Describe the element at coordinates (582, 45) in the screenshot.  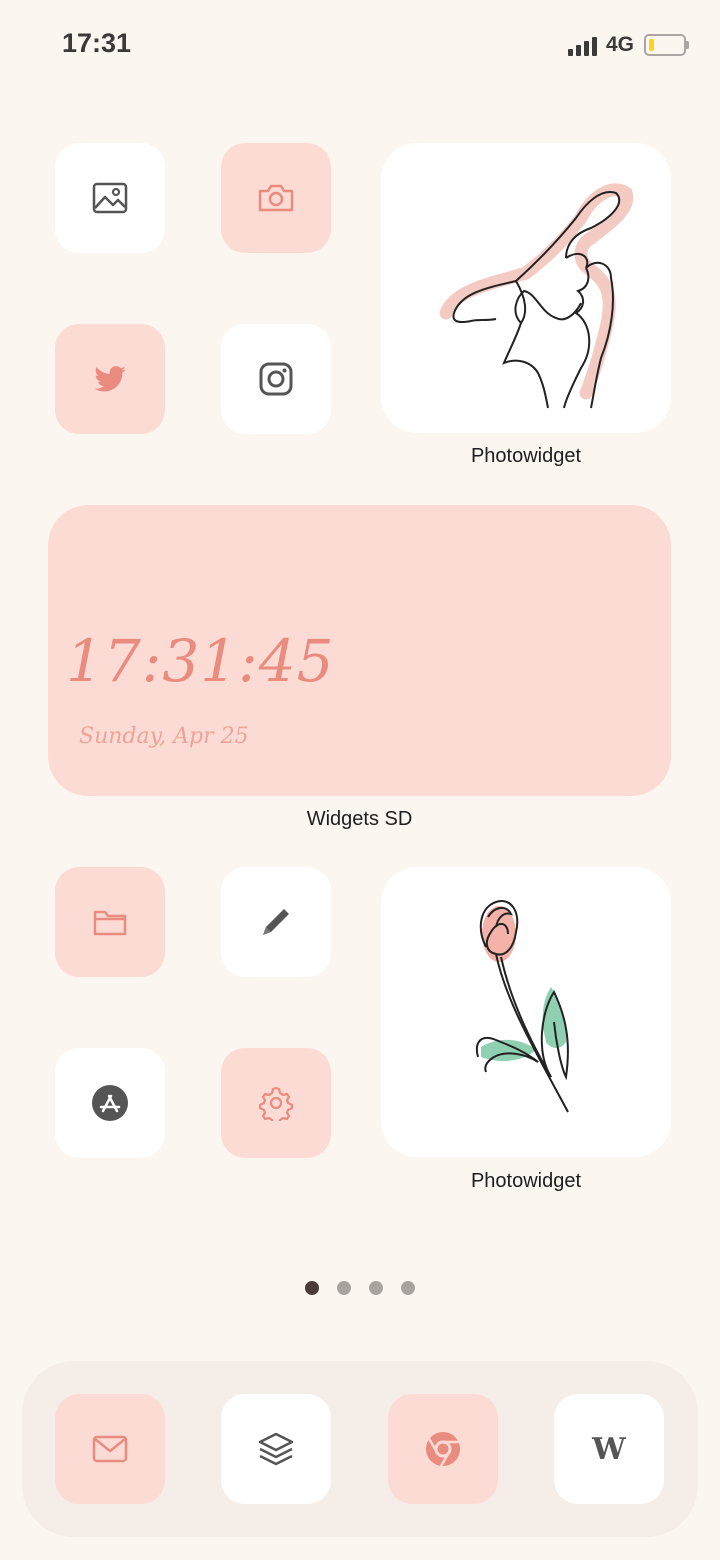
I see `signal-icon` at that location.